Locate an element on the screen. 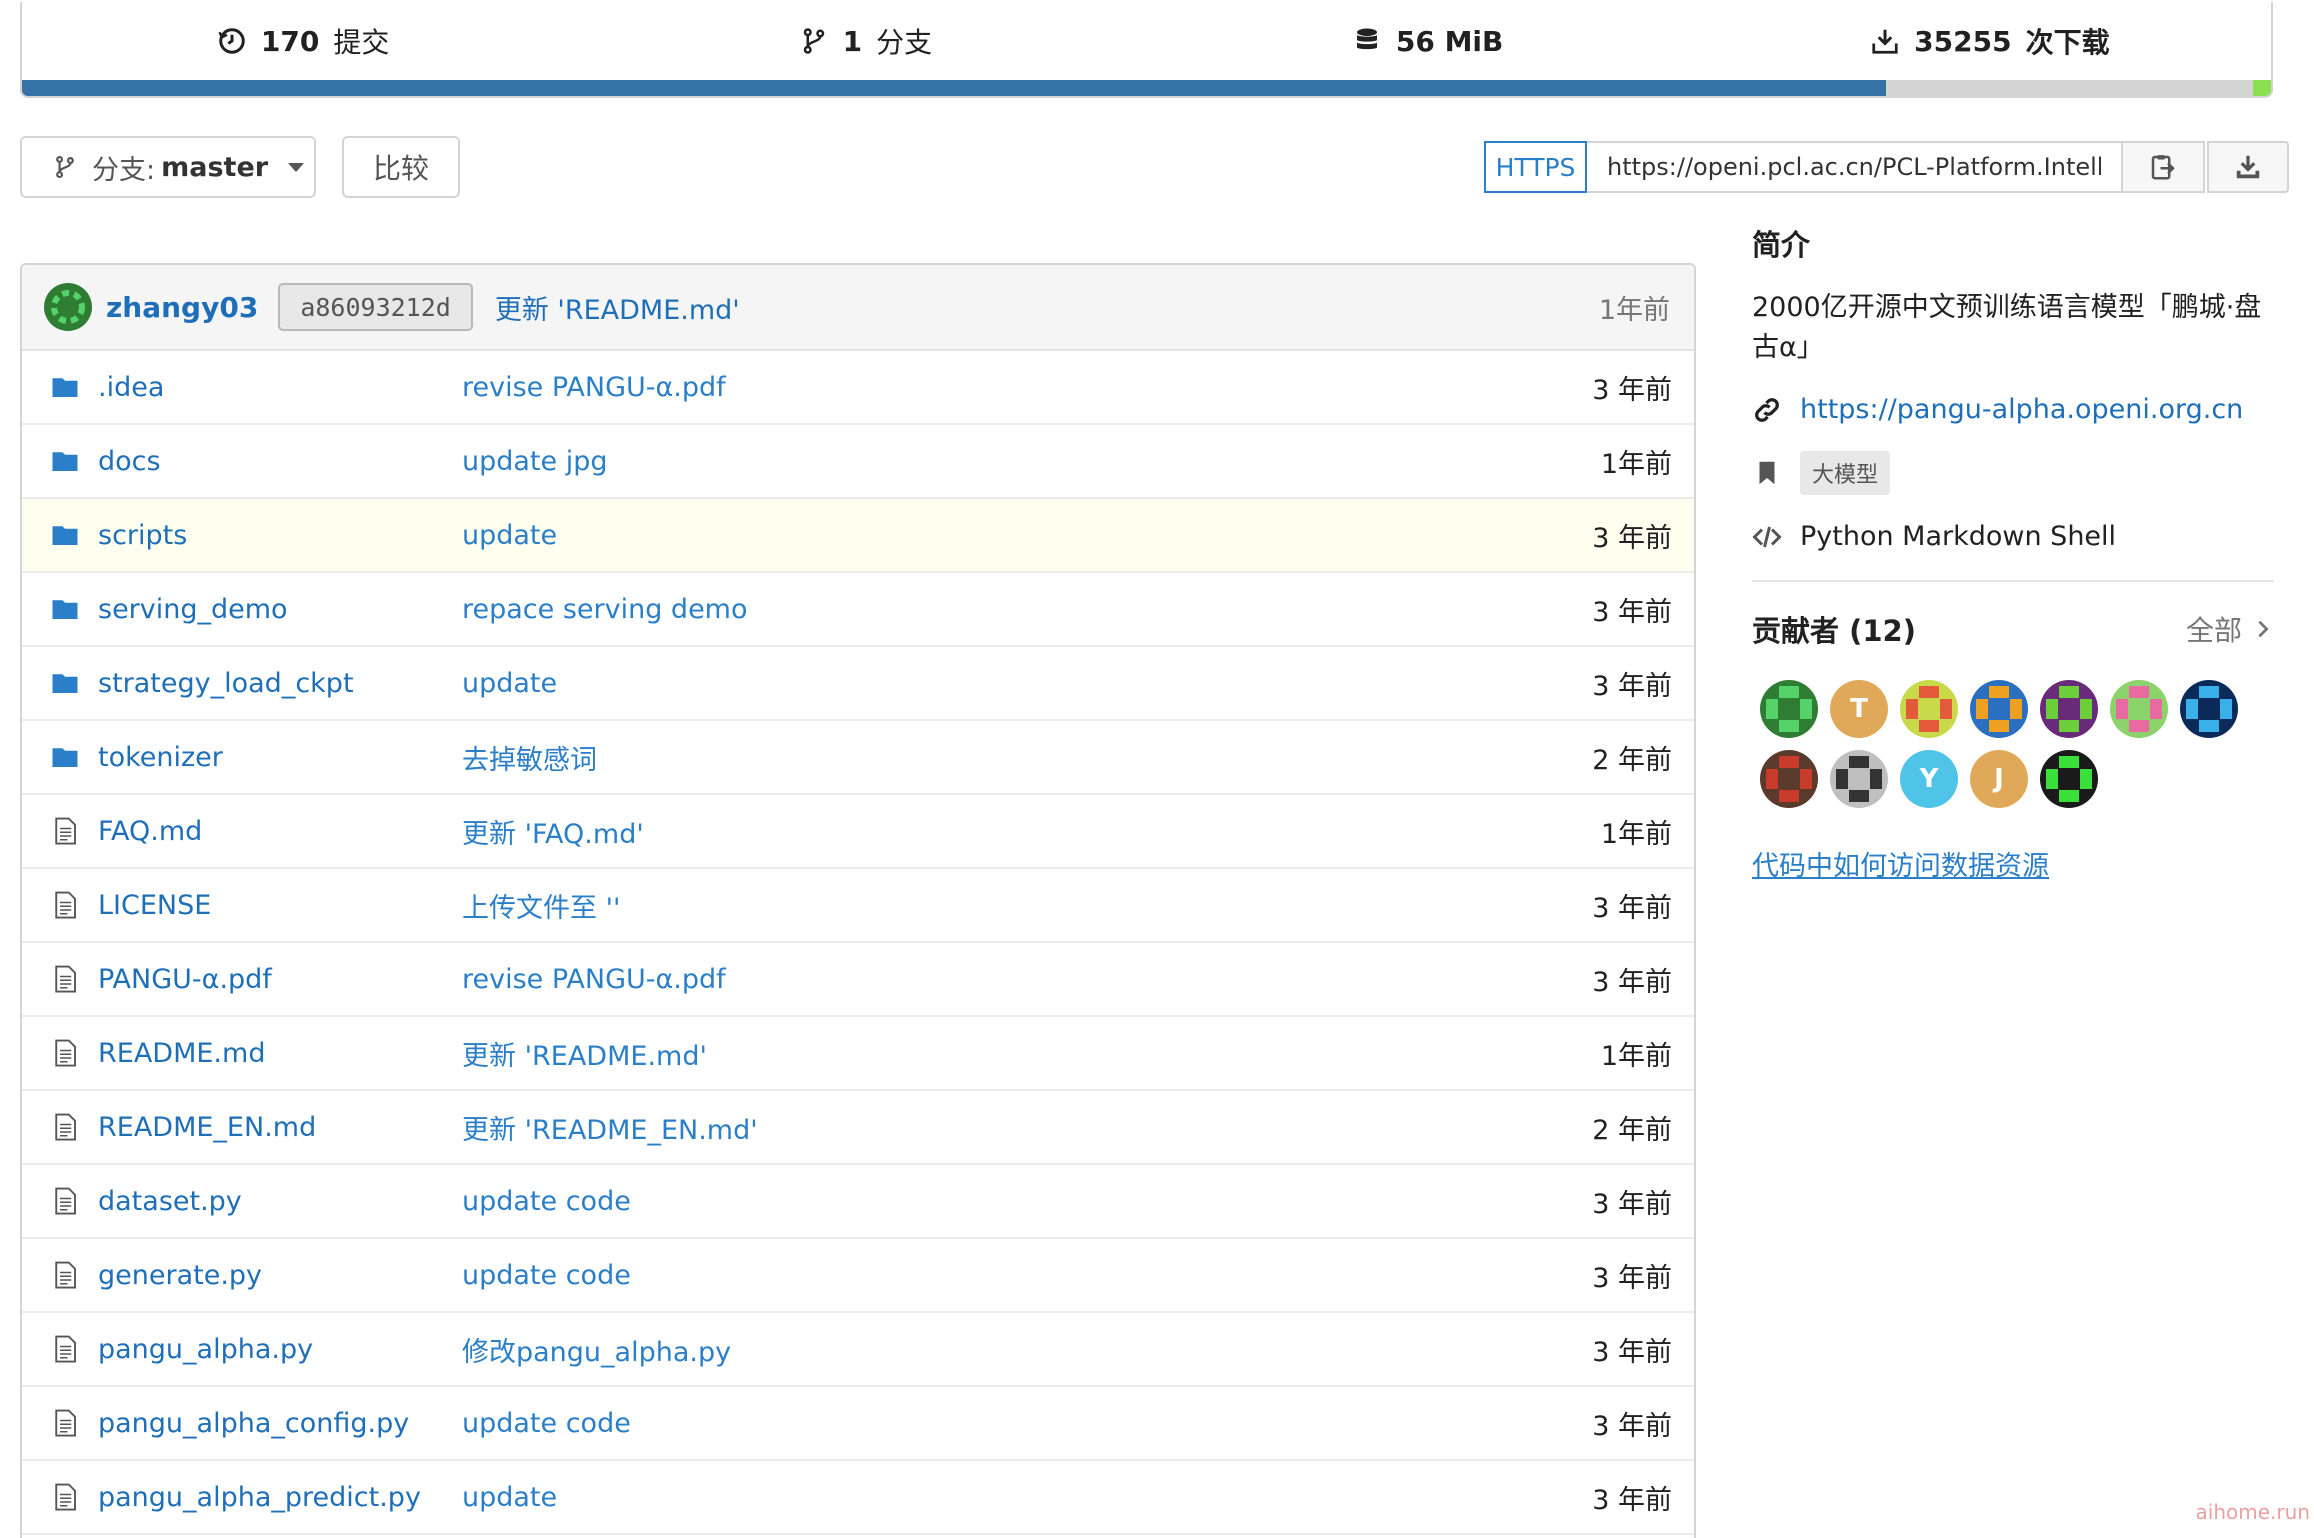 Image resolution: width=2314 pixels, height=1538 pixels. commits-count: 170 is located at coordinates (290, 41).